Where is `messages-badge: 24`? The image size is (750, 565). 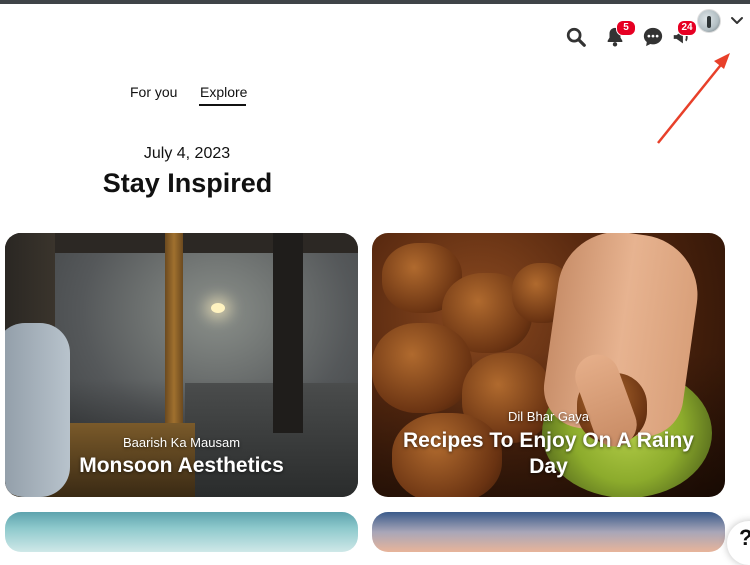
messages-badge: 24 is located at coordinates (687, 28).